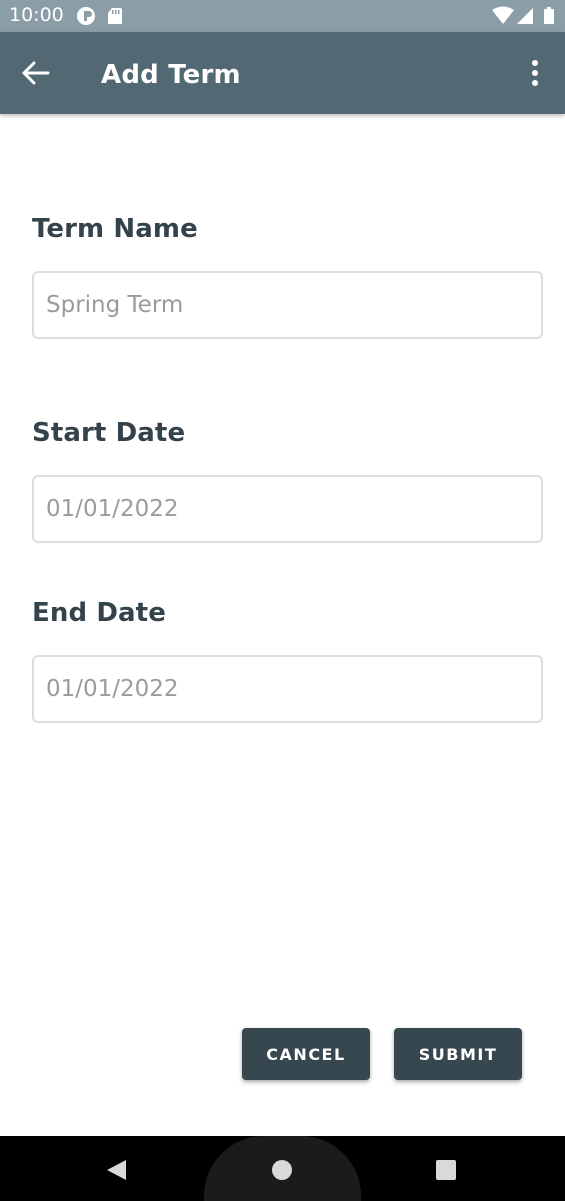 Image resolution: width=565 pixels, height=1201 pixels. I want to click on status-icons-right, so click(524, 18).